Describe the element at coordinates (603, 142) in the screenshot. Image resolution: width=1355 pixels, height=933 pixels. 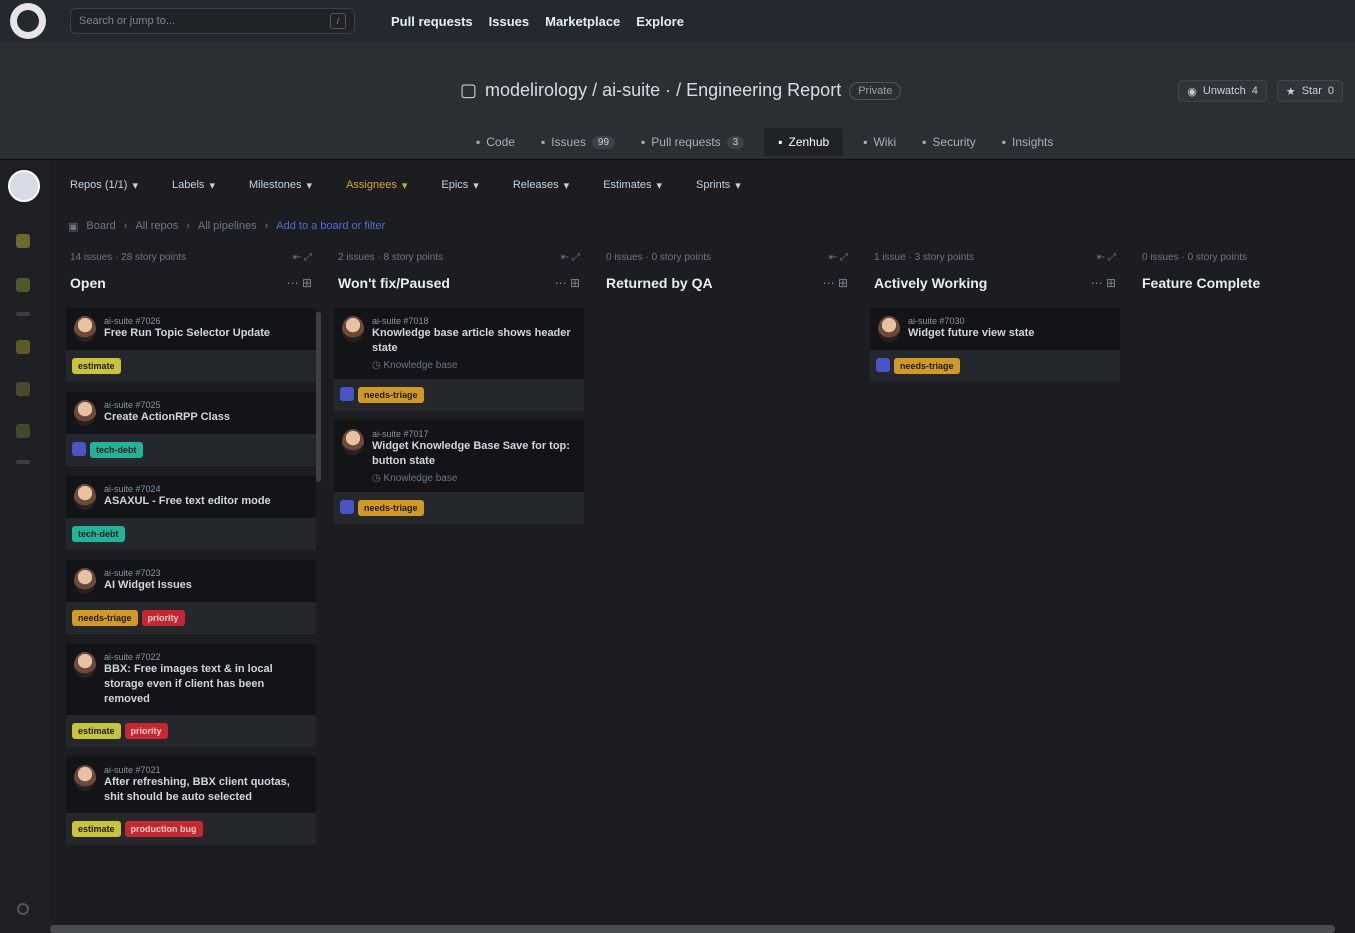
I see `tab-count: 99` at that location.